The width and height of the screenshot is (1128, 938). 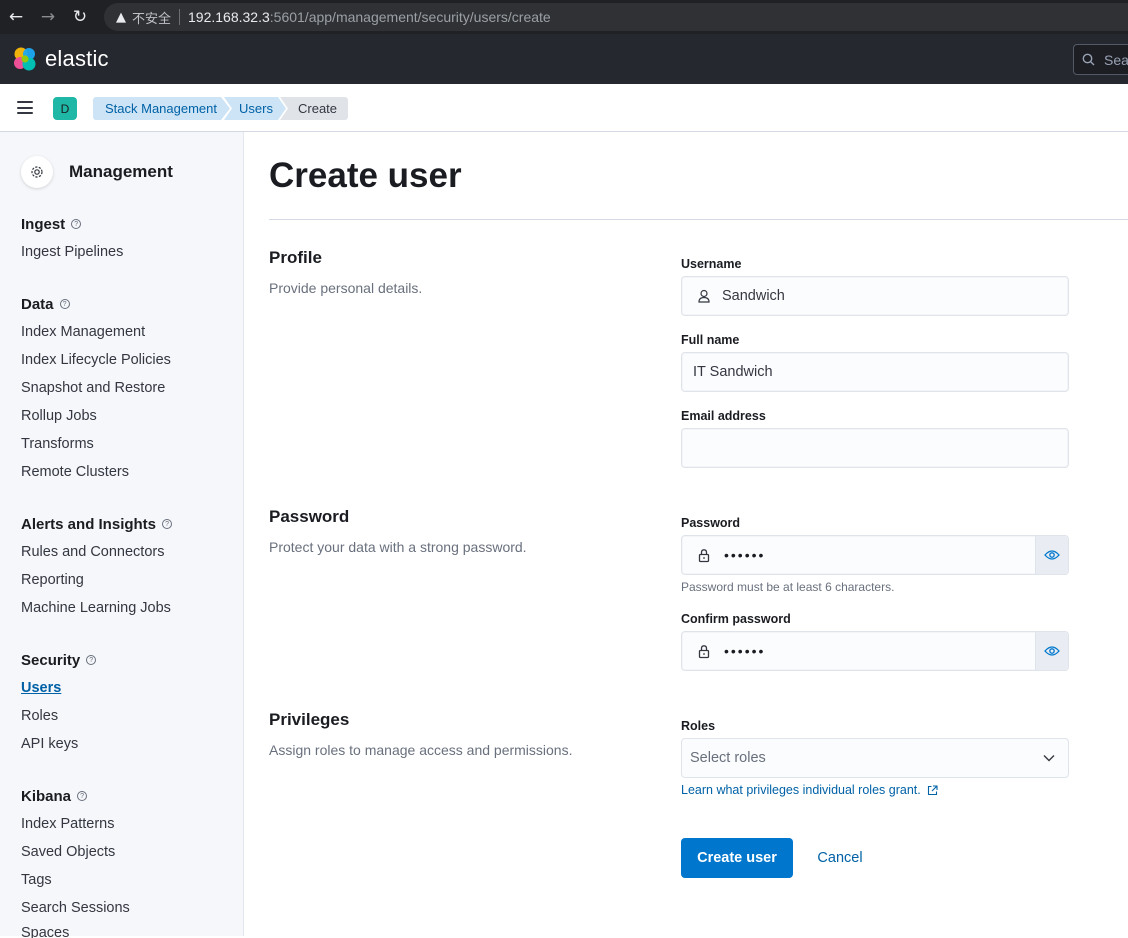 I want to click on confirm-password-field: ••••••, so click(x=875, y=651).